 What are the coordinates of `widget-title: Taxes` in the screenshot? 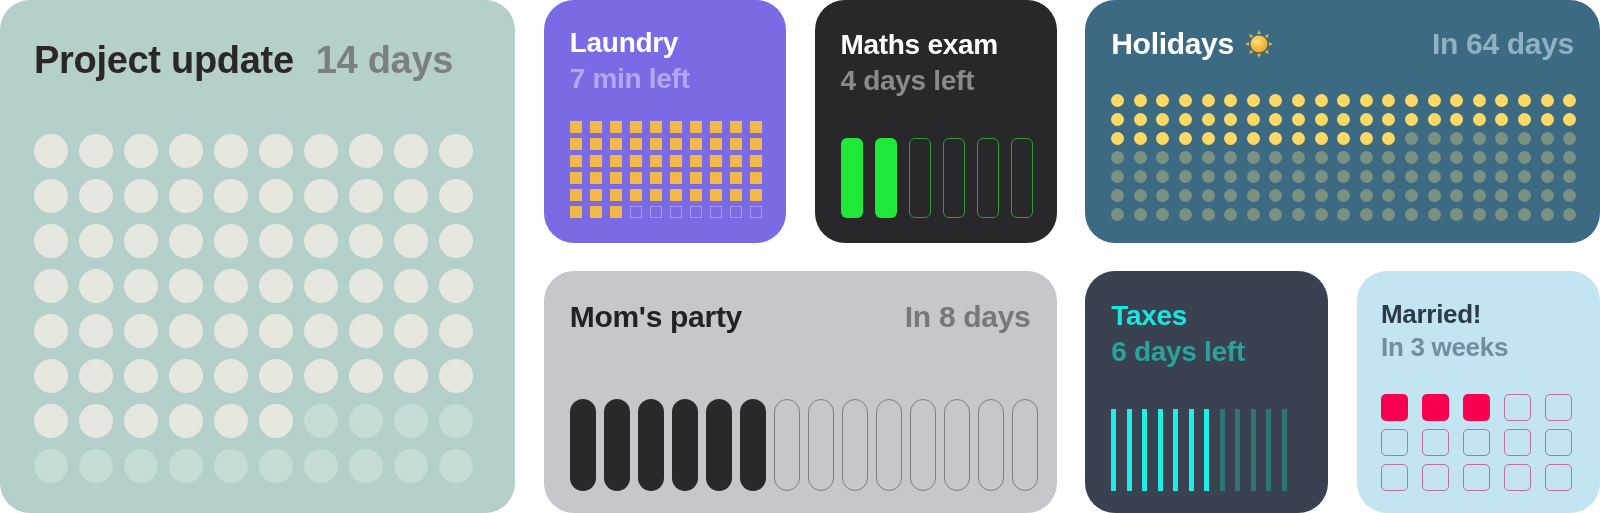 It's located at (1149, 316).